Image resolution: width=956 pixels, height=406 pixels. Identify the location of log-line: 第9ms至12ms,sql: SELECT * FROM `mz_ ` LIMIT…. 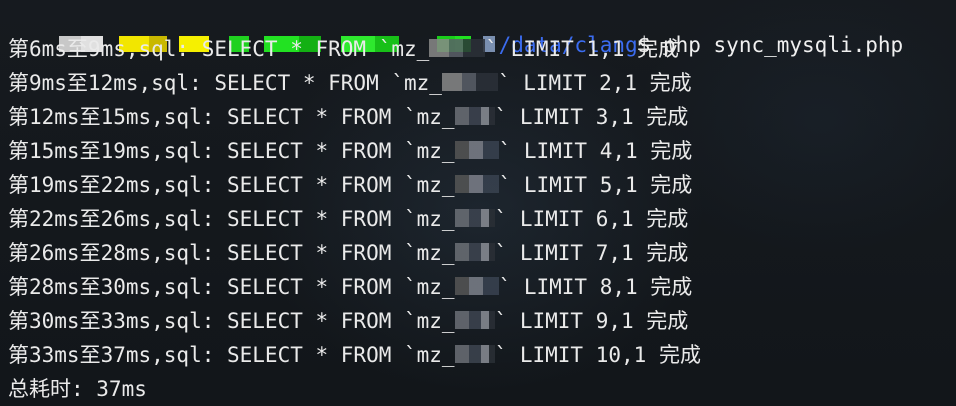
(350, 83).